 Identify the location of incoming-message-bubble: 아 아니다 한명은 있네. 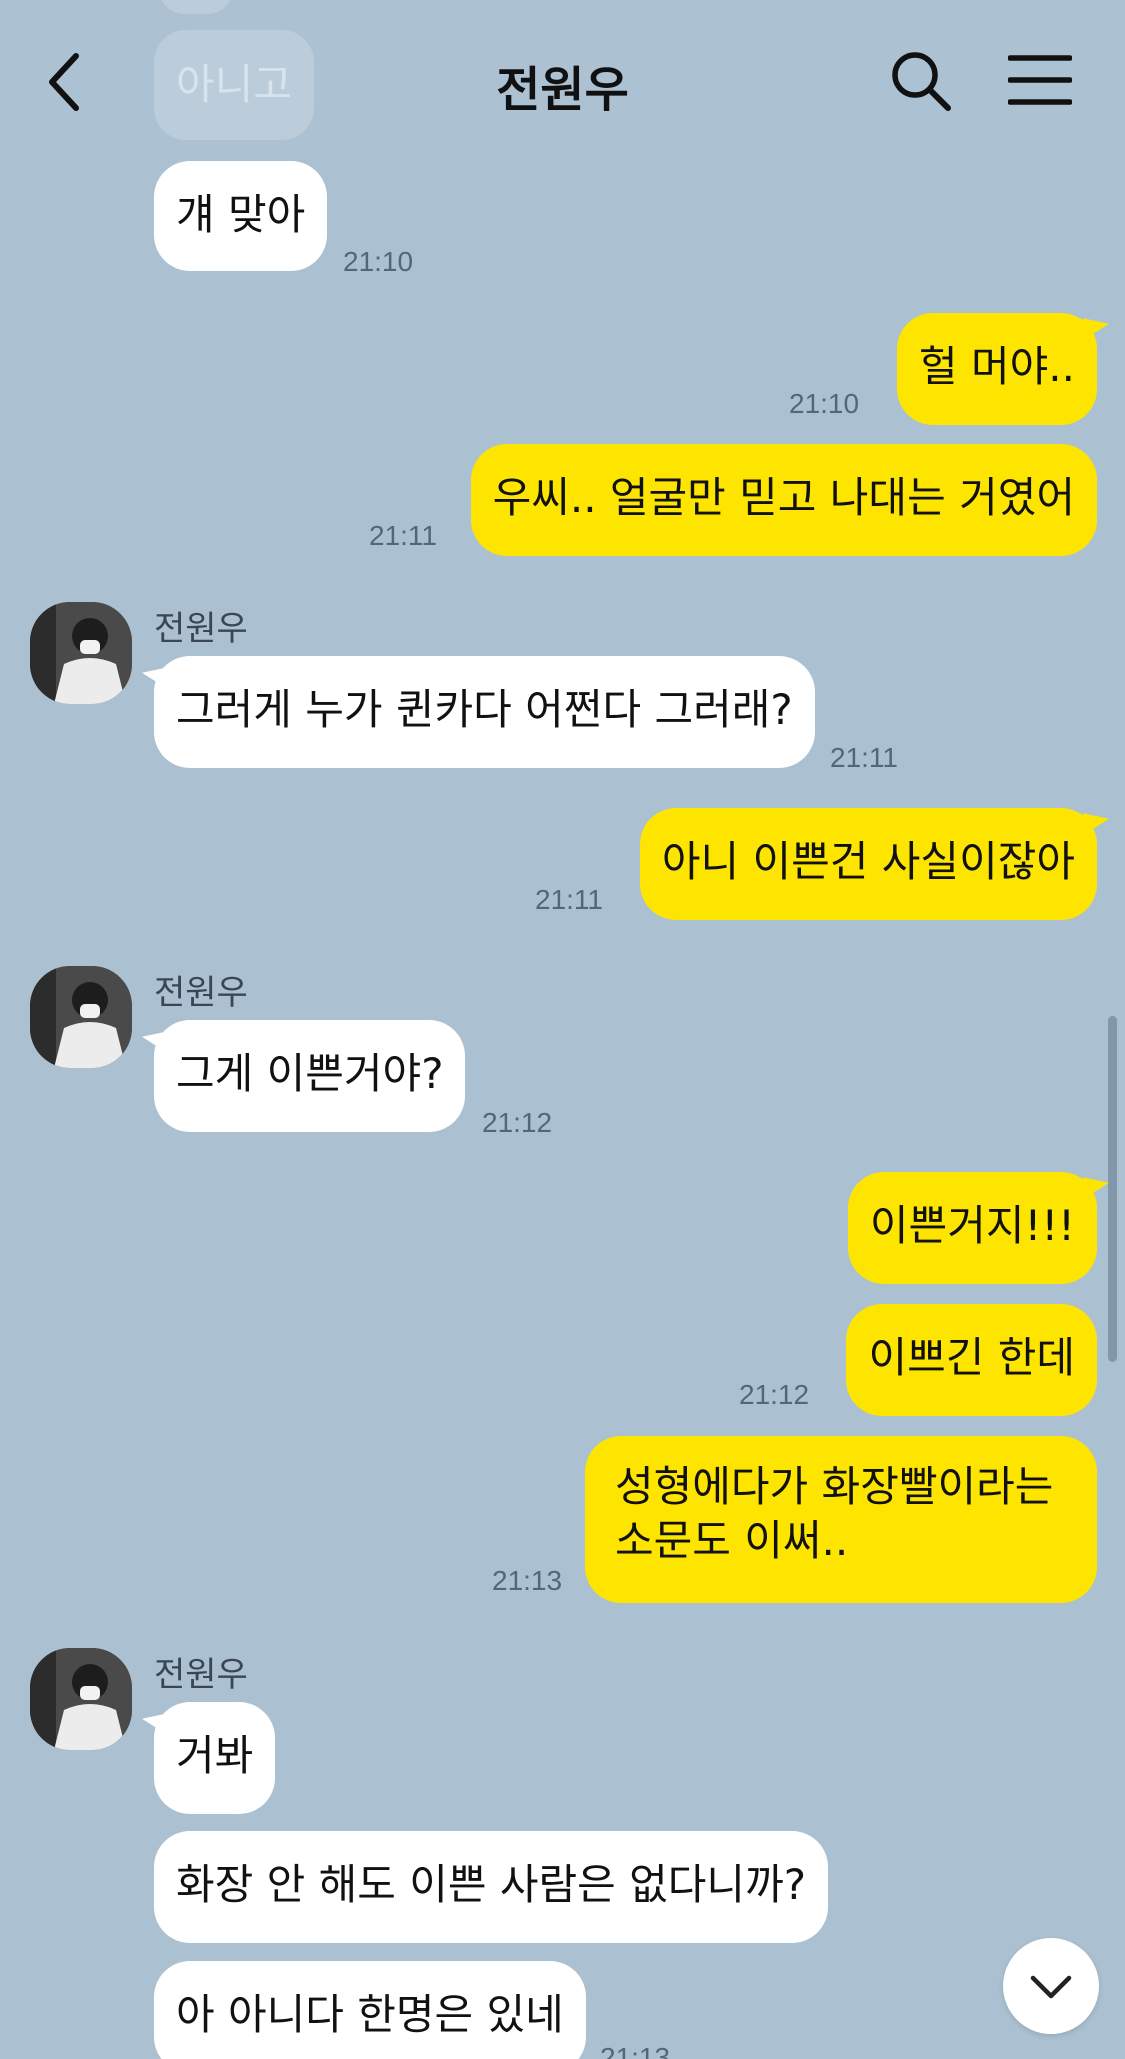
(370, 2010).